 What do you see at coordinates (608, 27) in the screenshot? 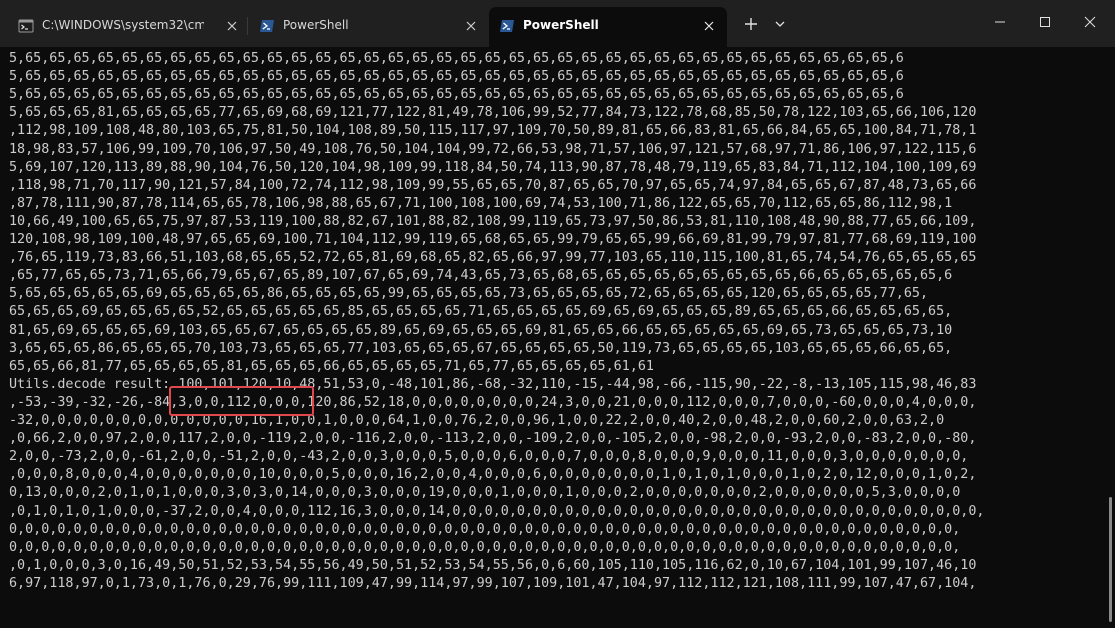
I see `tab-powershell-2: PowerShell` at bounding box center [608, 27].